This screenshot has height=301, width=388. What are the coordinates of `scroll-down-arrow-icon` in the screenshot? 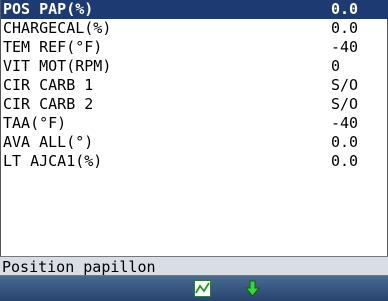 It's located at (252, 288).